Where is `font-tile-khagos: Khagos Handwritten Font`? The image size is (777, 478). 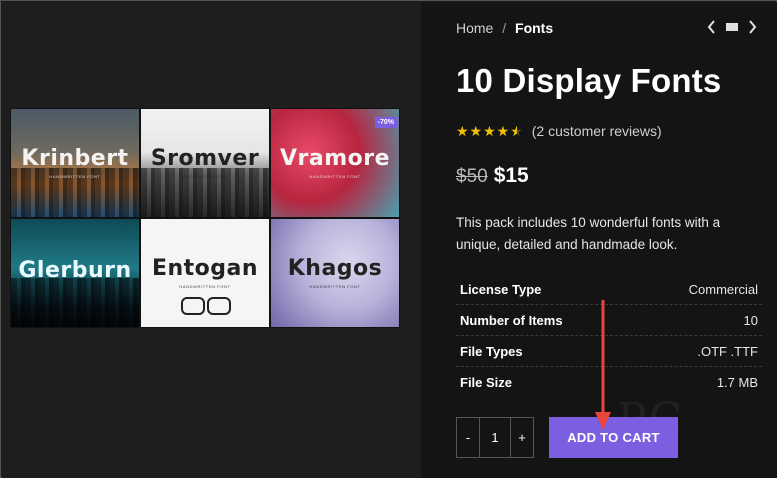
font-tile-khagos: Khagos Handwritten Font is located at coordinates (335, 273).